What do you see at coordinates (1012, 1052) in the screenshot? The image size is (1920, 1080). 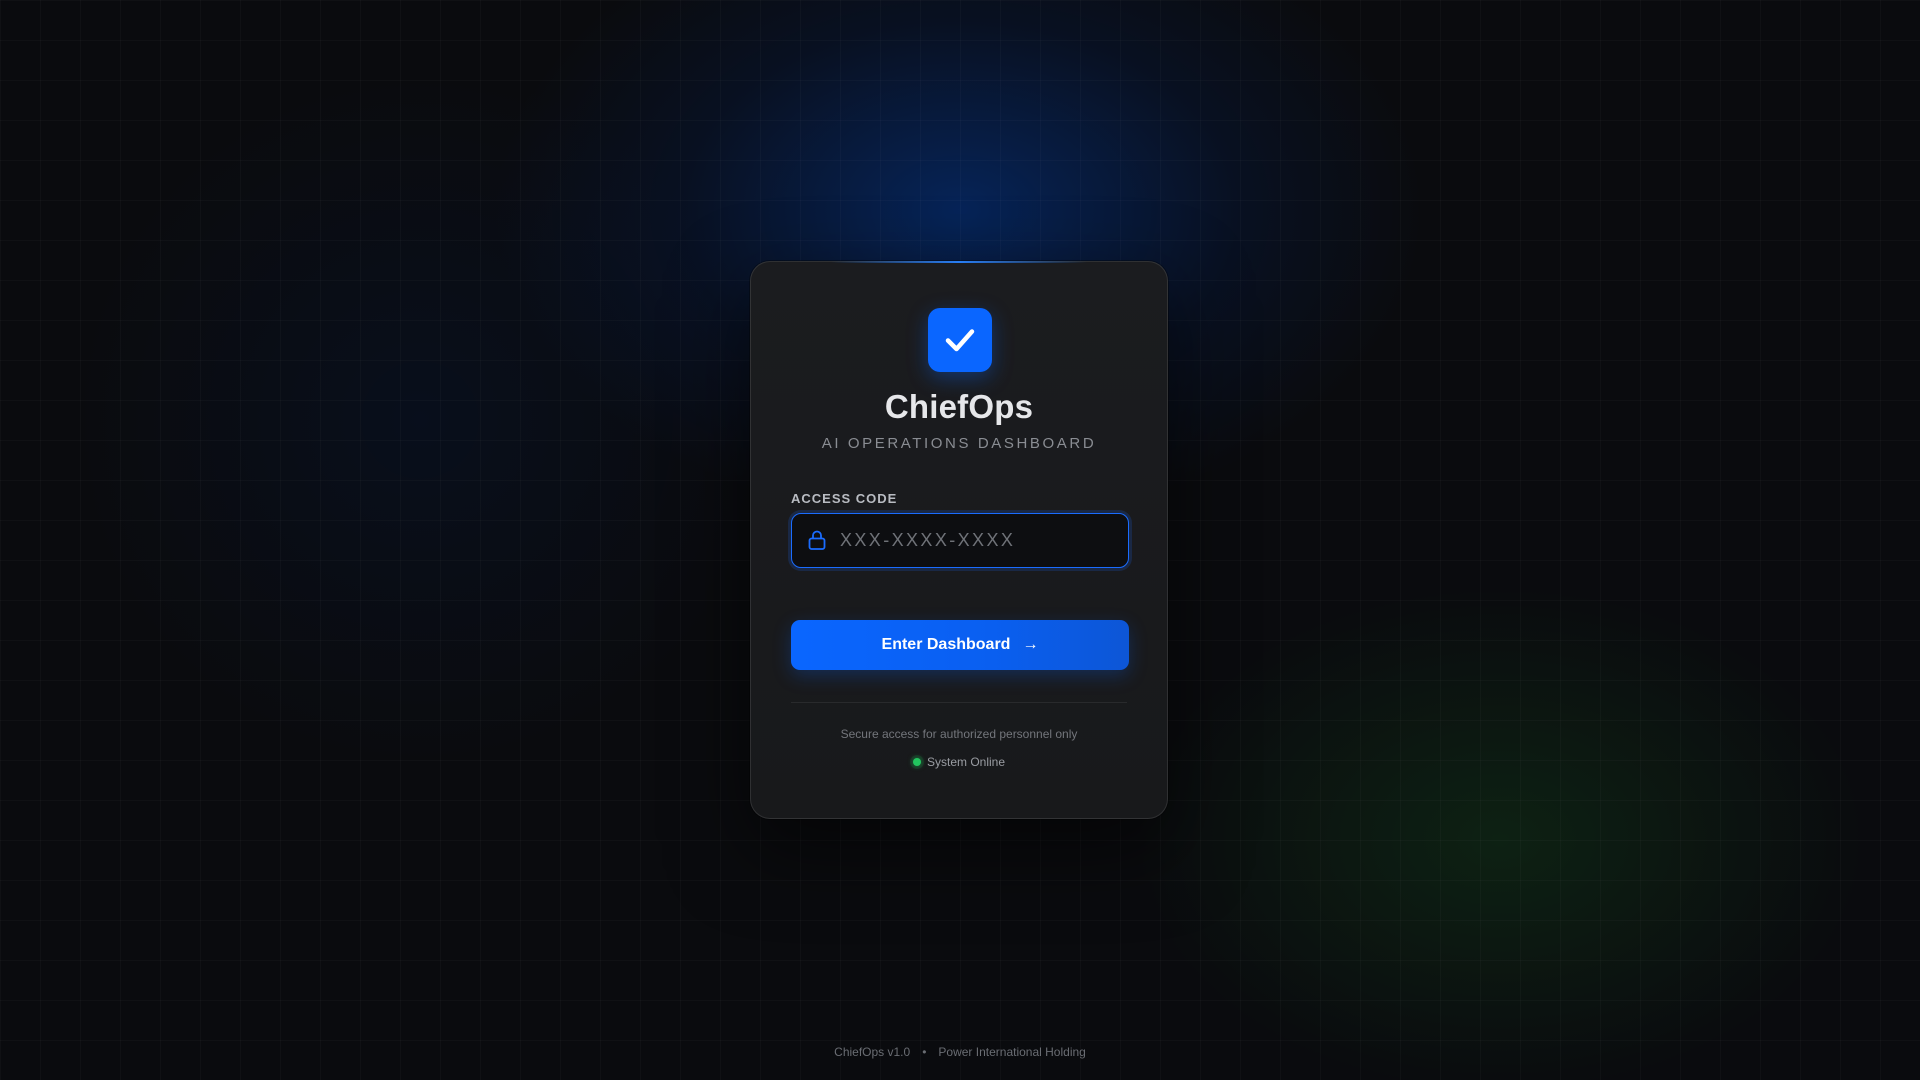 I see `footer-company: Power International Holding` at bounding box center [1012, 1052].